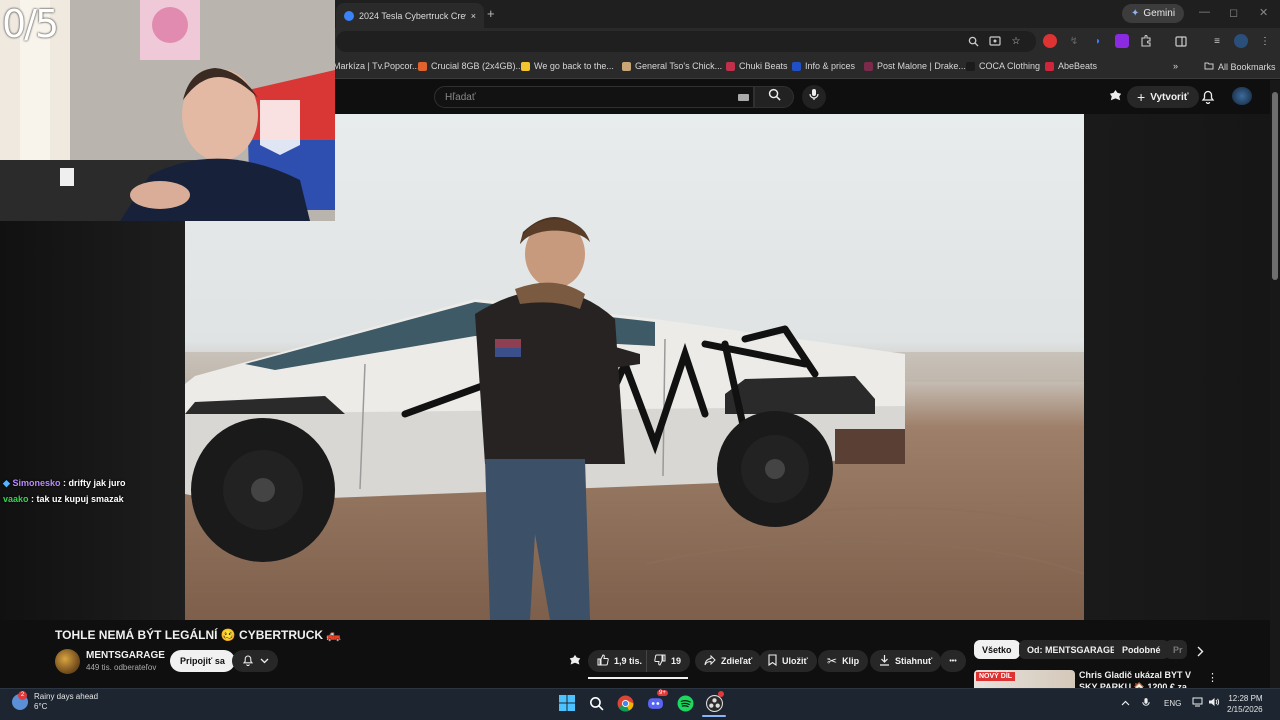 Image resolution: width=1280 pixels, height=720 pixels. I want to click on weather-widget: 2 Rainy days ahead 6°C, so click(55, 701).